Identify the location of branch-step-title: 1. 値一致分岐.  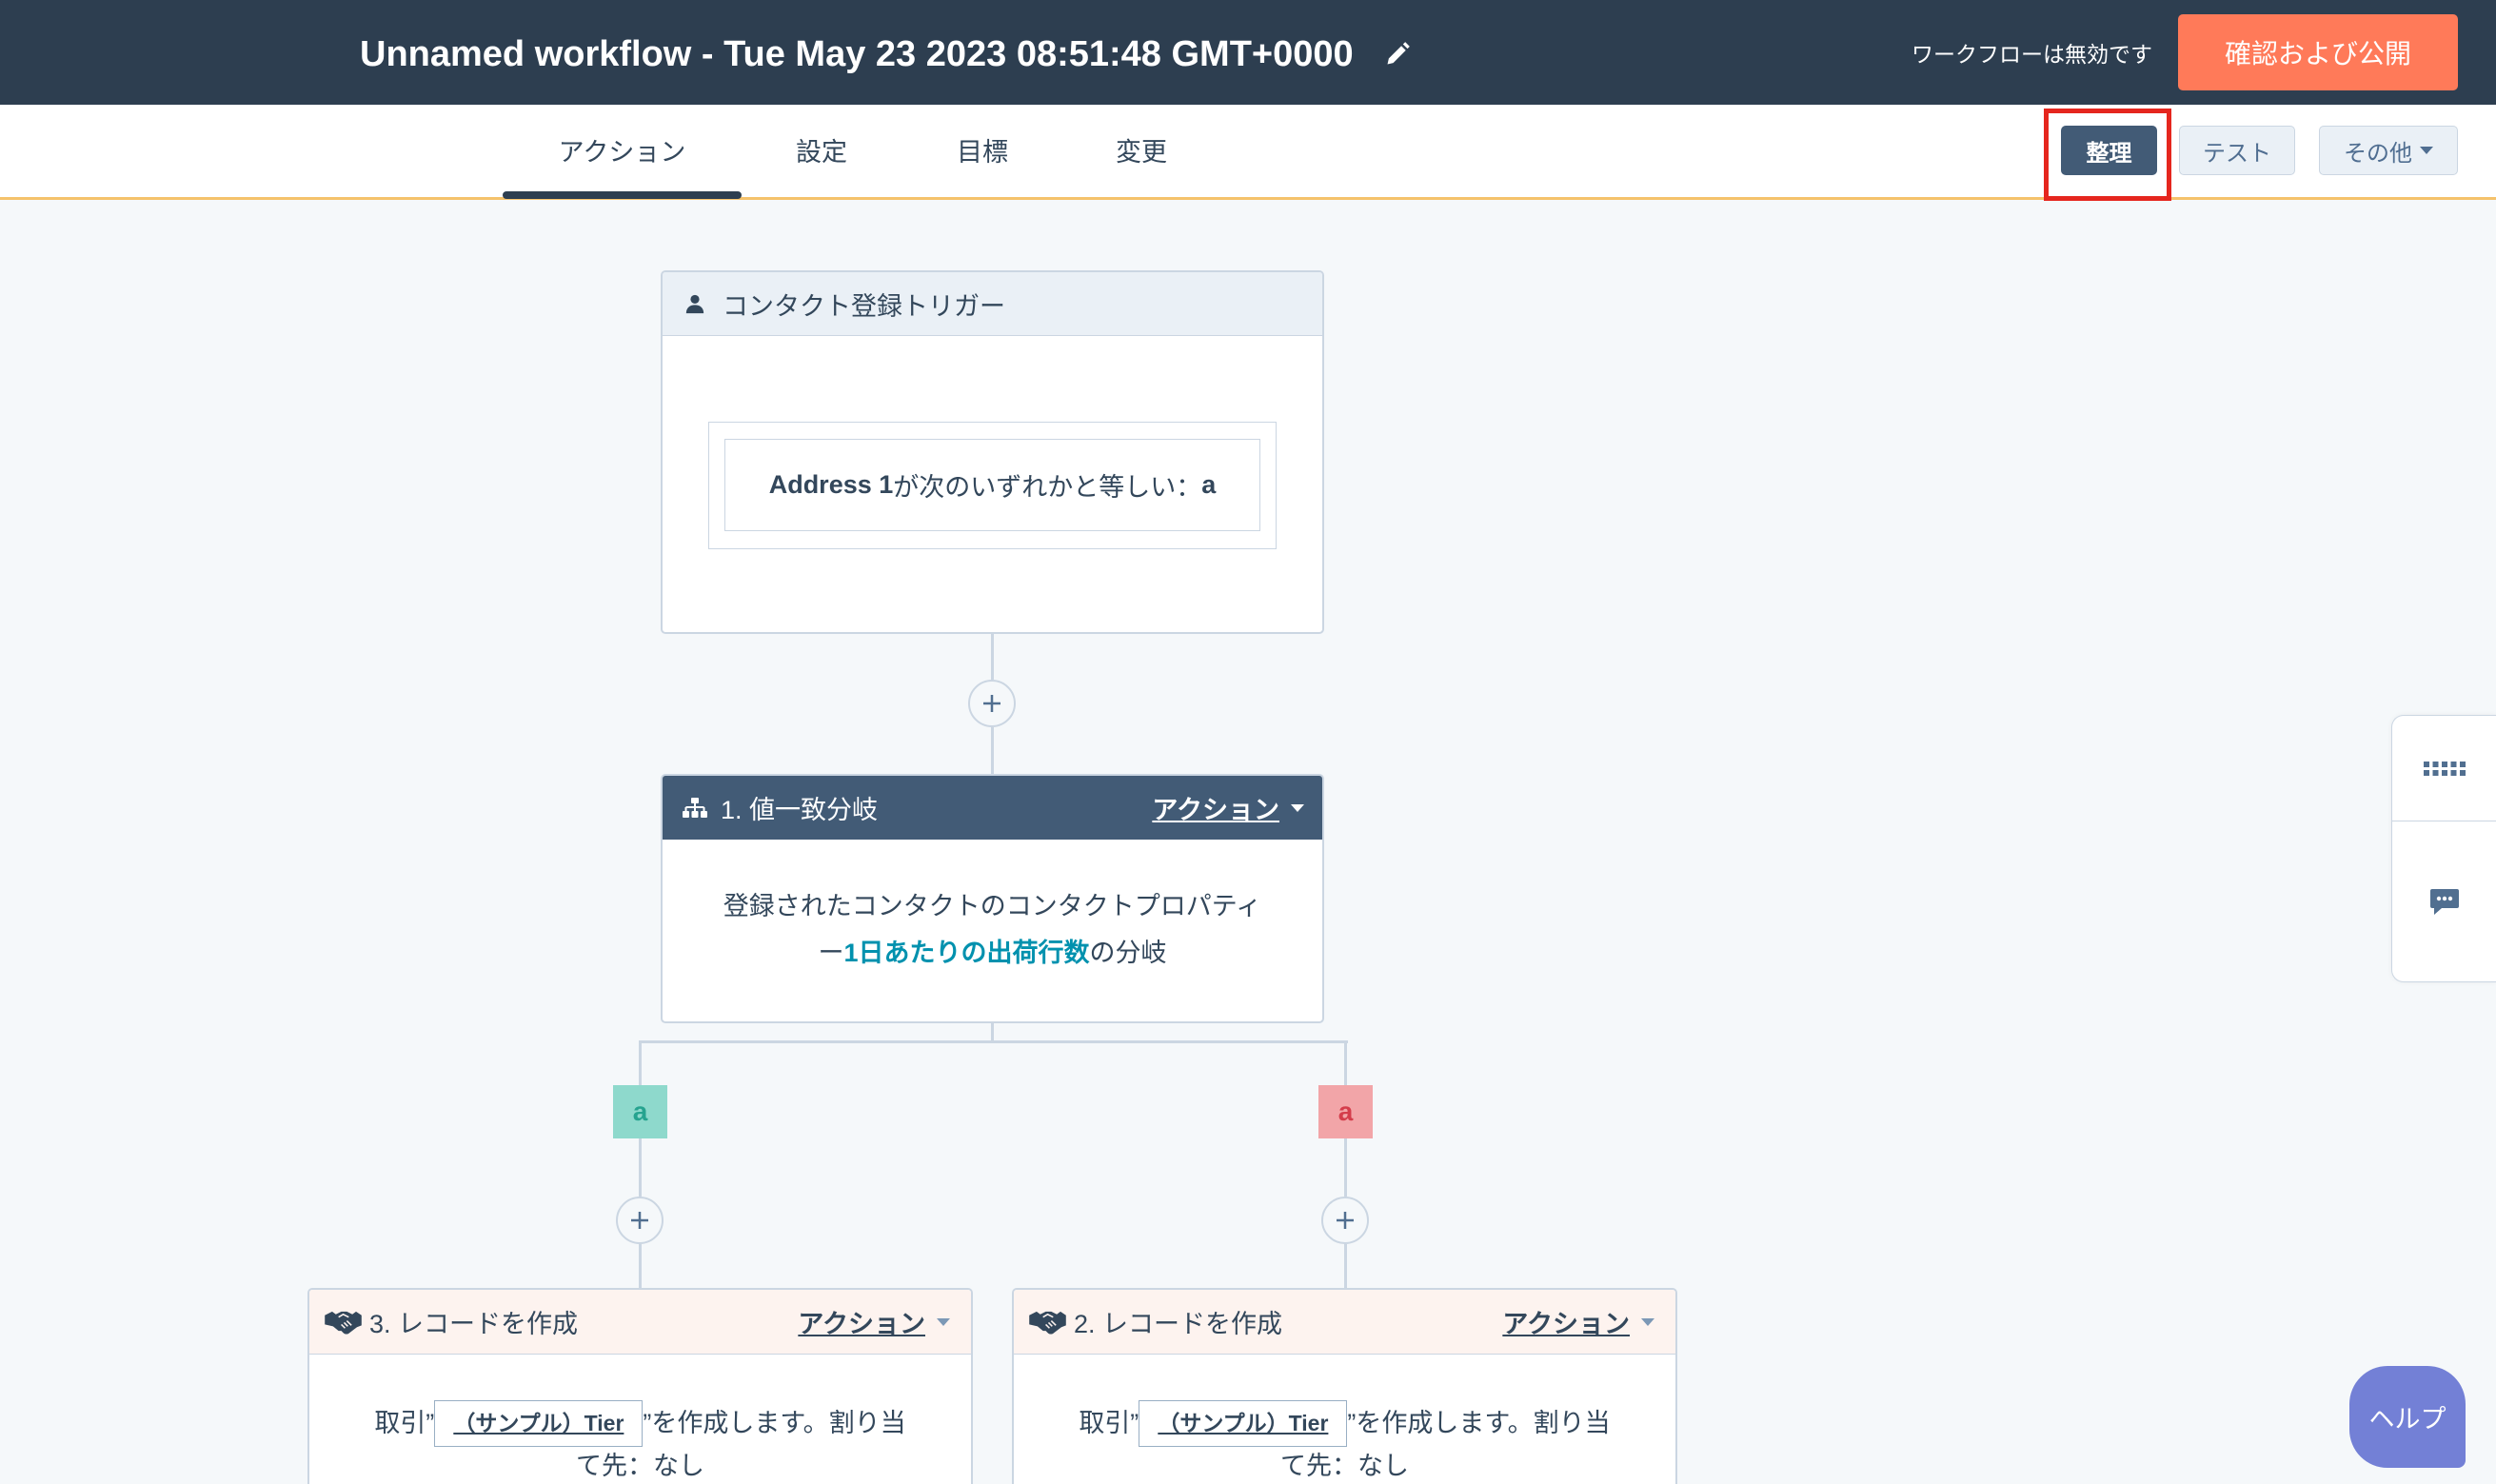
(800, 810).